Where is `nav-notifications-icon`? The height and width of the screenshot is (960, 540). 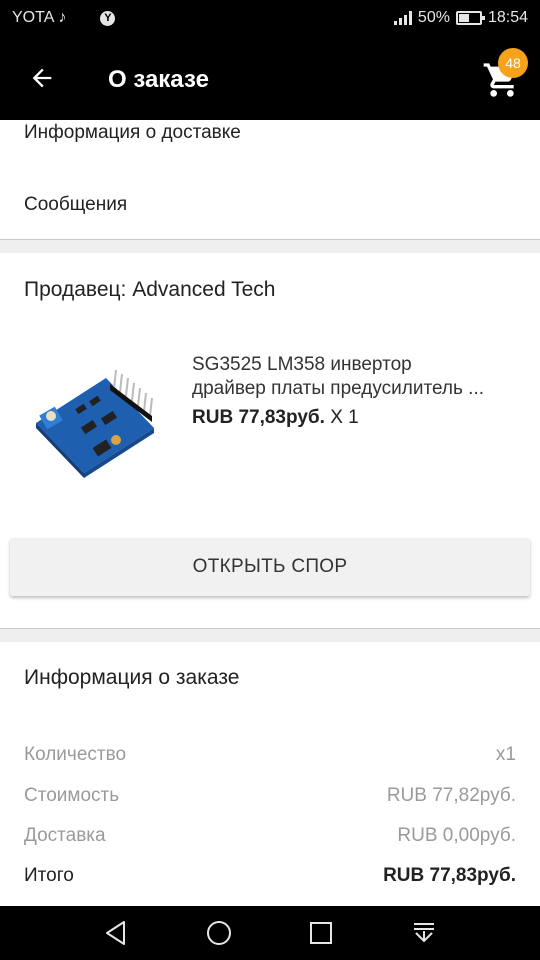
nav-notifications-icon is located at coordinates (424, 933).